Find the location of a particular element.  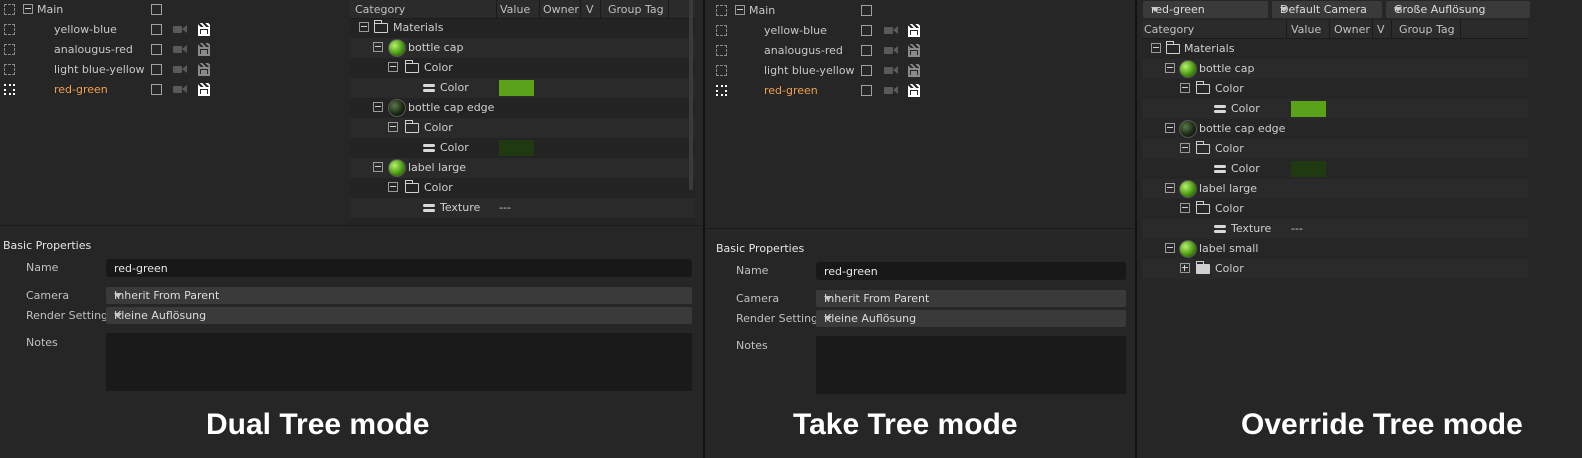

scrollbar is located at coordinates (691, 95).